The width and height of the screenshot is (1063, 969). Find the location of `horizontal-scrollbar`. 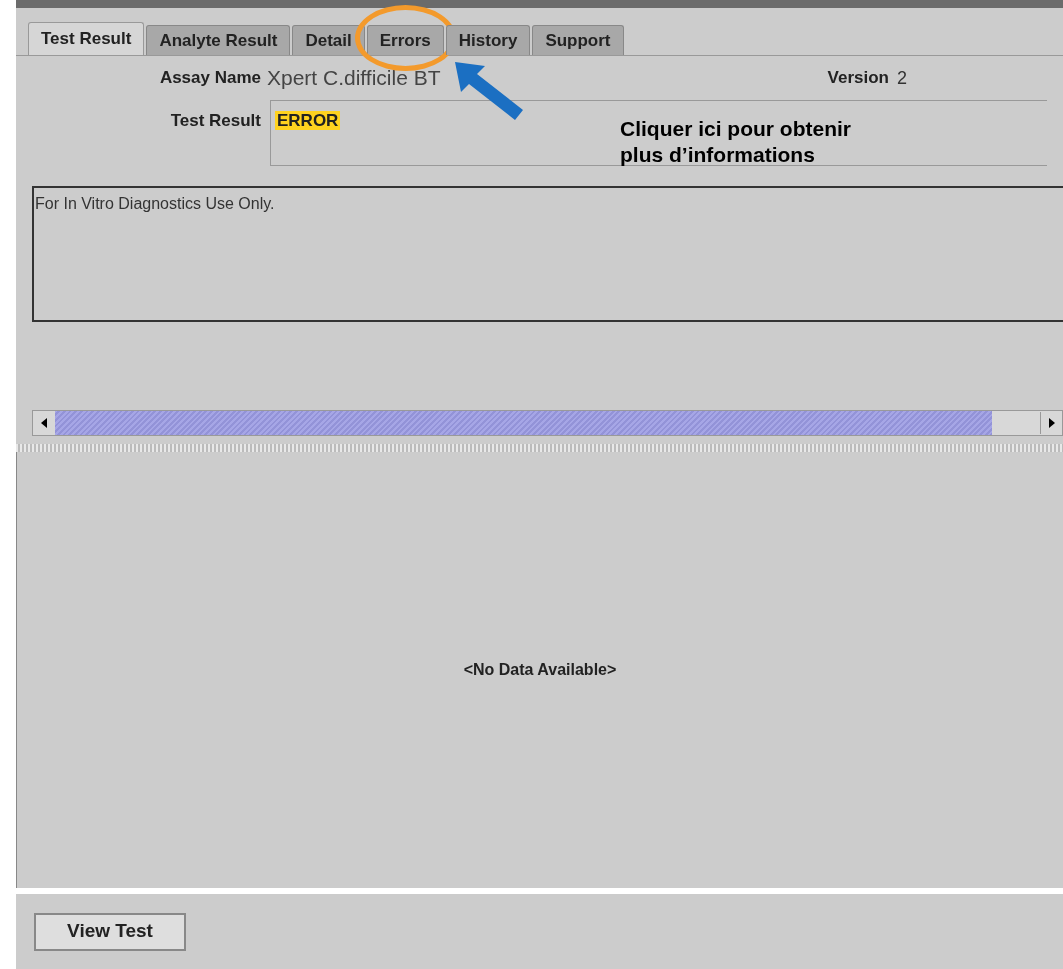

horizontal-scrollbar is located at coordinates (547, 423).